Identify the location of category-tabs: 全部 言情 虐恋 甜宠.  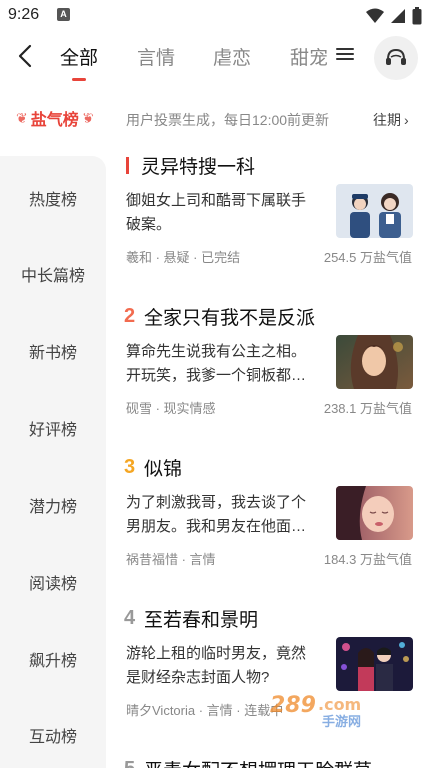
(195, 58).